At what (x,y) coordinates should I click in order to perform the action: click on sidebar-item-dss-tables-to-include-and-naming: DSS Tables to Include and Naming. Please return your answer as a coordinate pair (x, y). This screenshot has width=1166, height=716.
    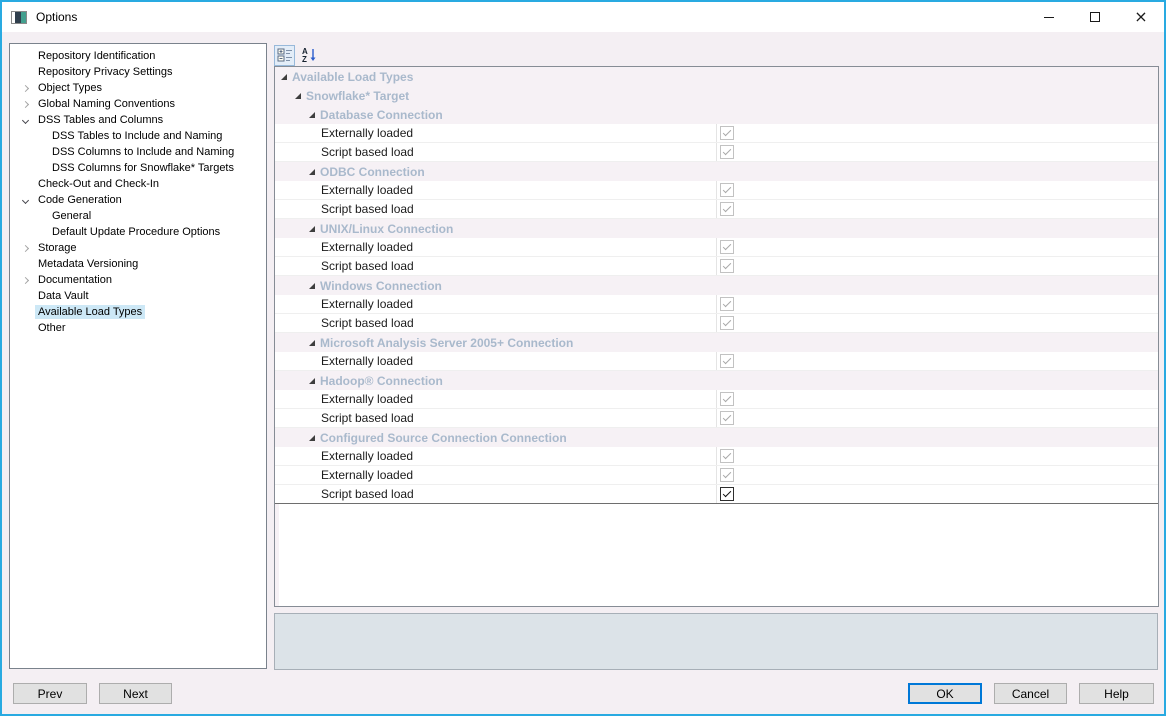
    Looking at the image, I should click on (138, 136).